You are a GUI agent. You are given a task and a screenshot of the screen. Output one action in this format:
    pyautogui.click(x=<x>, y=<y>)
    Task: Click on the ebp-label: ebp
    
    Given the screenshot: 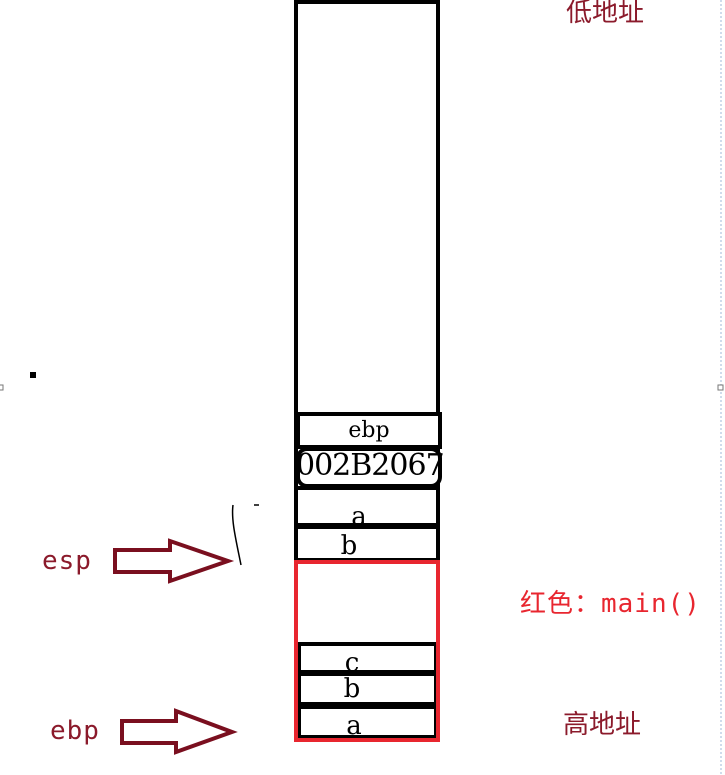 What is the action you would take?
    pyautogui.click(x=75, y=731)
    